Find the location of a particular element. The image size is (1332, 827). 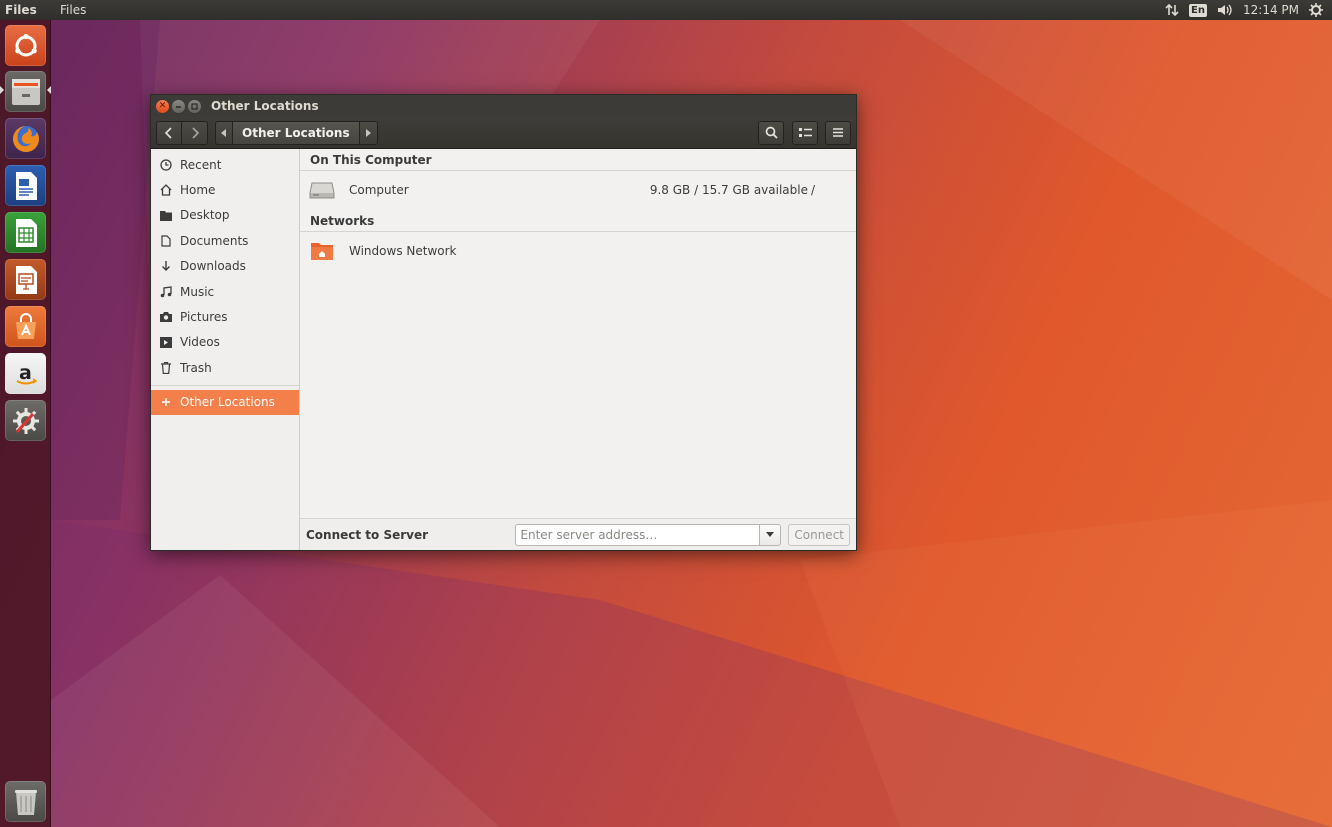

connect-to-server-label: Connect to Server is located at coordinates (367, 534).